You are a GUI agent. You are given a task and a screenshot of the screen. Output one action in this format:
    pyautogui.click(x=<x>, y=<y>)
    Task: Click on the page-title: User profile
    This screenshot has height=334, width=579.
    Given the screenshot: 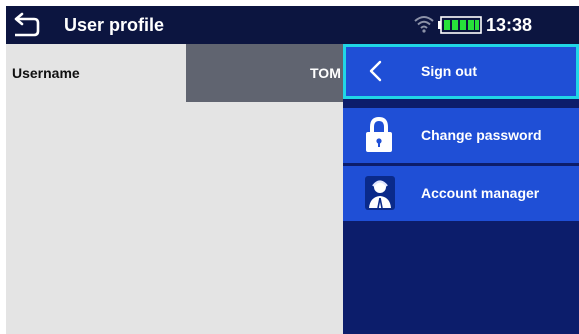 What is the action you would take?
    pyautogui.click(x=114, y=25)
    